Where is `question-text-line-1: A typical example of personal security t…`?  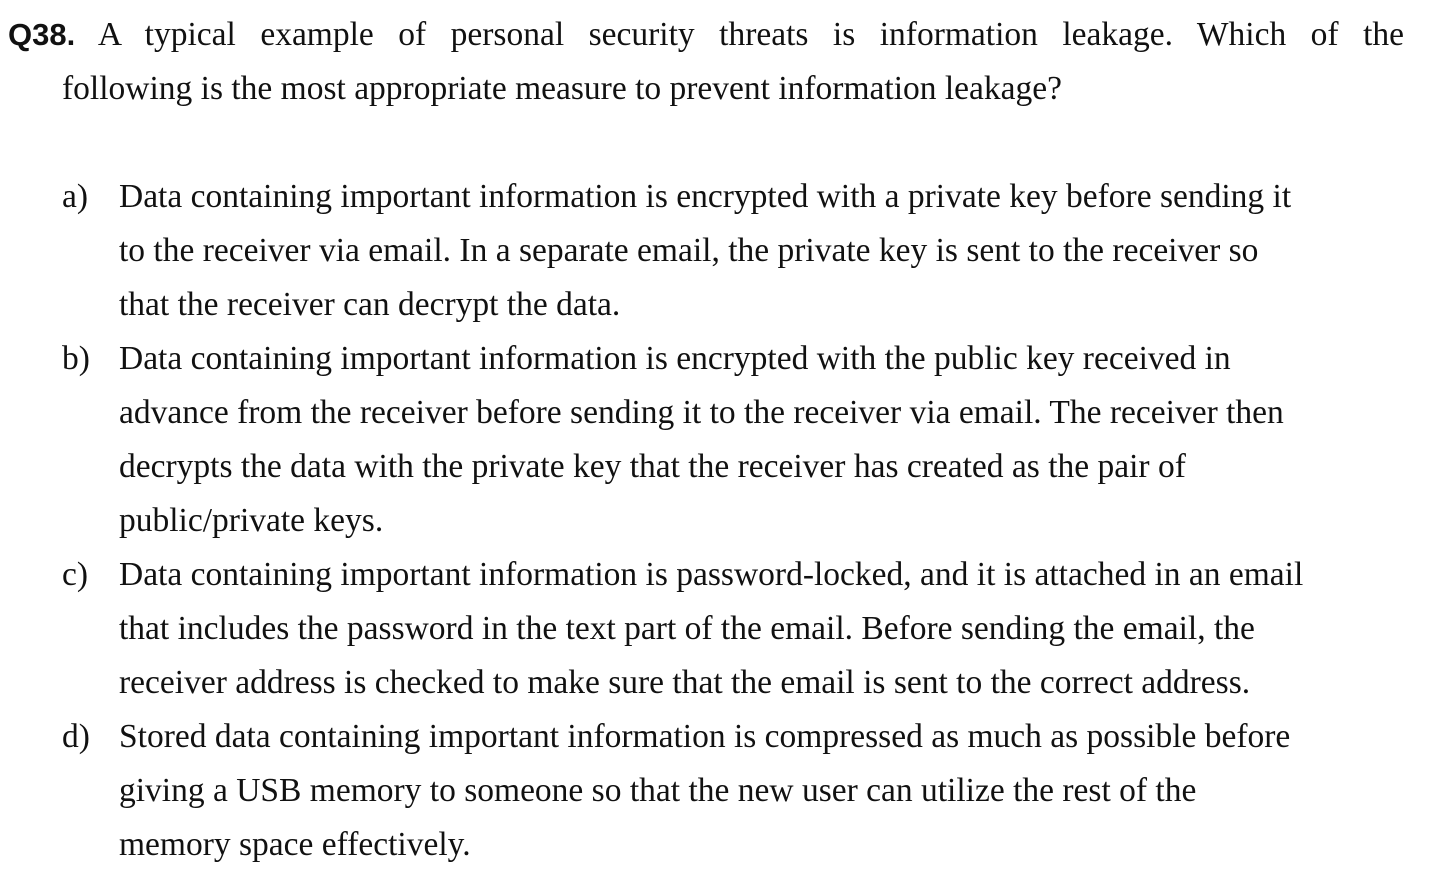
question-text-line-1: A typical example of personal security t… is located at coordinates (750, 34).